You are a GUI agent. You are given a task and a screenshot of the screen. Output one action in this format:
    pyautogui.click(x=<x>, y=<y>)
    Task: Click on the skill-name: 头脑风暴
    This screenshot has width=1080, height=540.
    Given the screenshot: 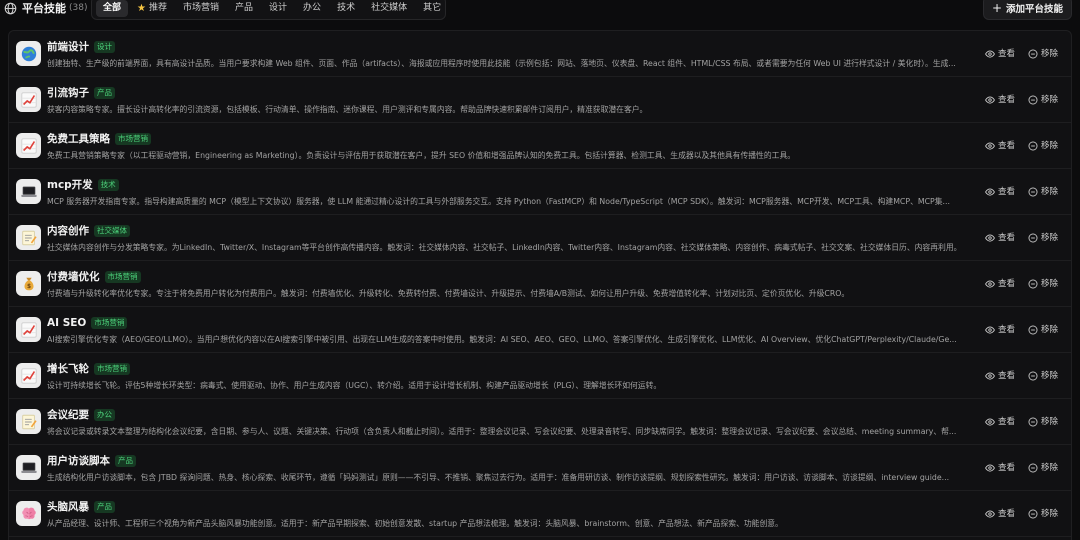 What is the action you would take?
    pyautogui.click(x=68, y=507)
    